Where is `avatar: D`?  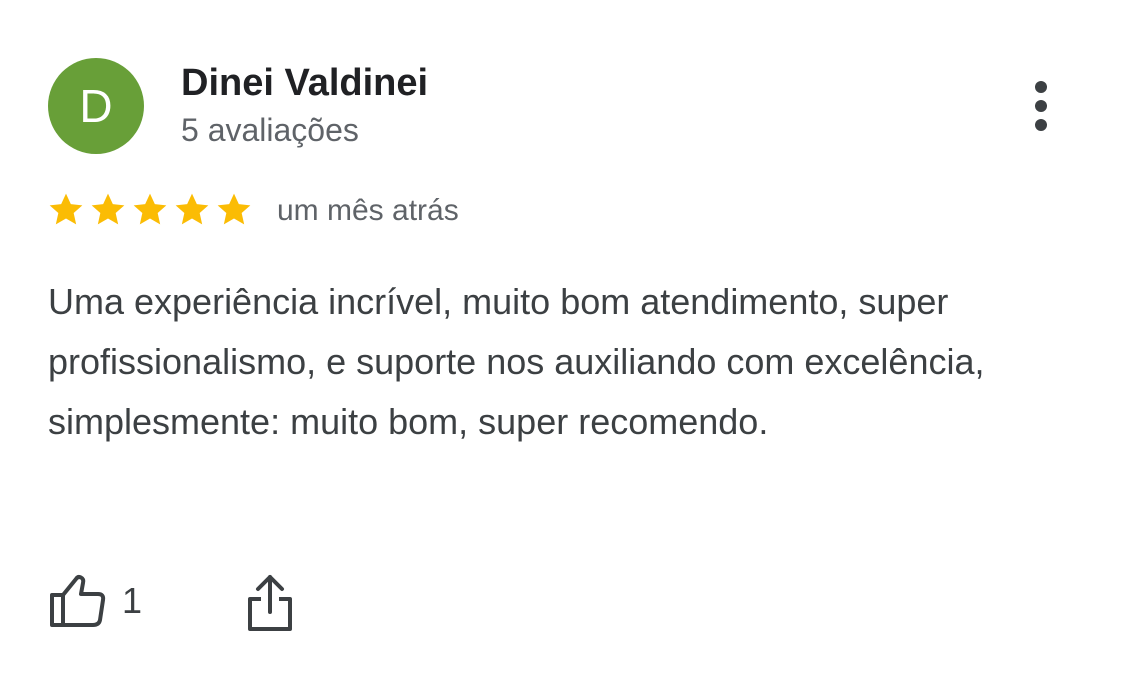 avatar: D is located at coordinates (96, 106).